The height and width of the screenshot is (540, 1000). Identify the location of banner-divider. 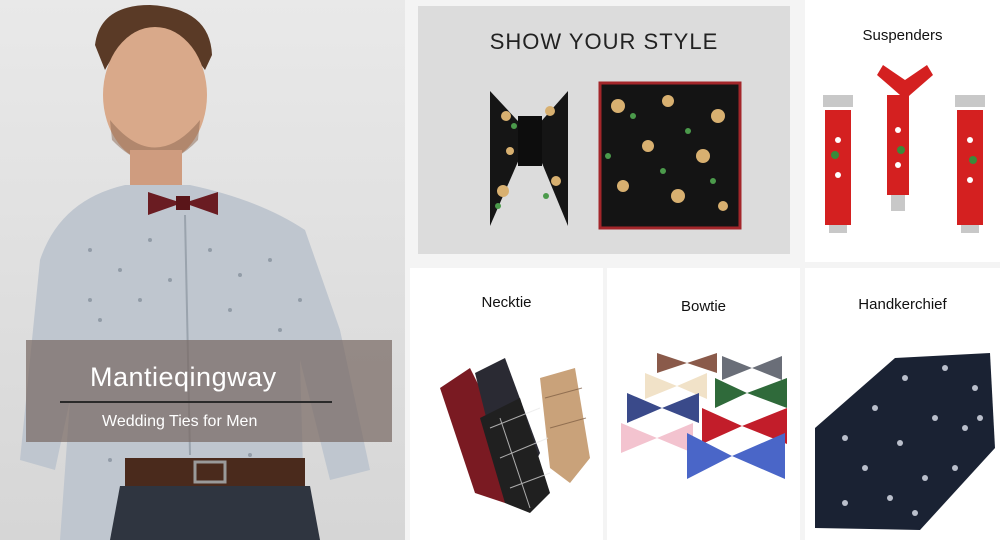
(196, 402).